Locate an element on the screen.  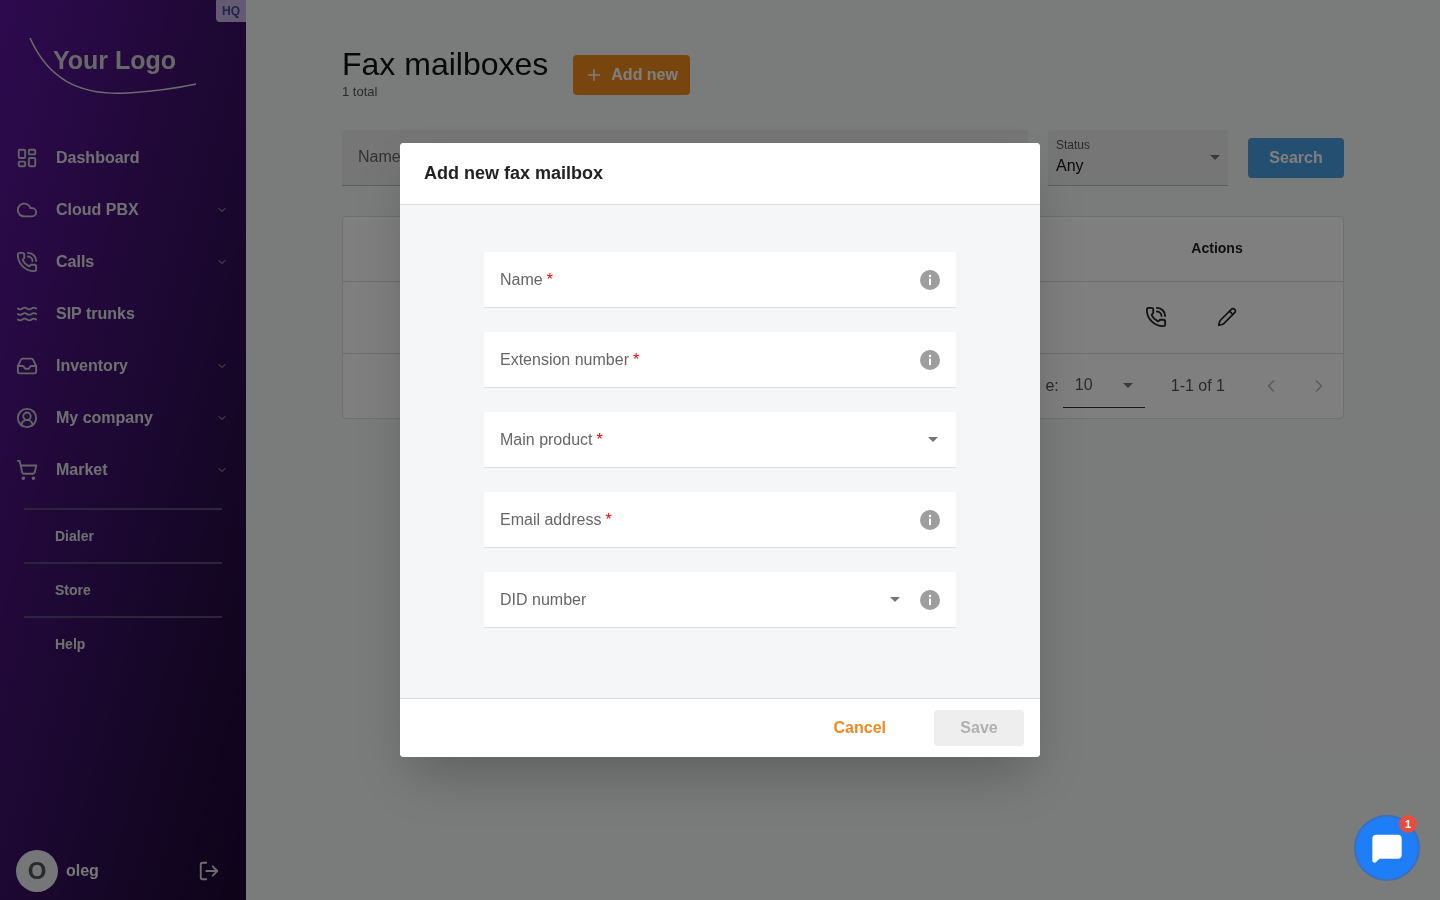
add-new-button: Add new is located at coordinates (631, 75).